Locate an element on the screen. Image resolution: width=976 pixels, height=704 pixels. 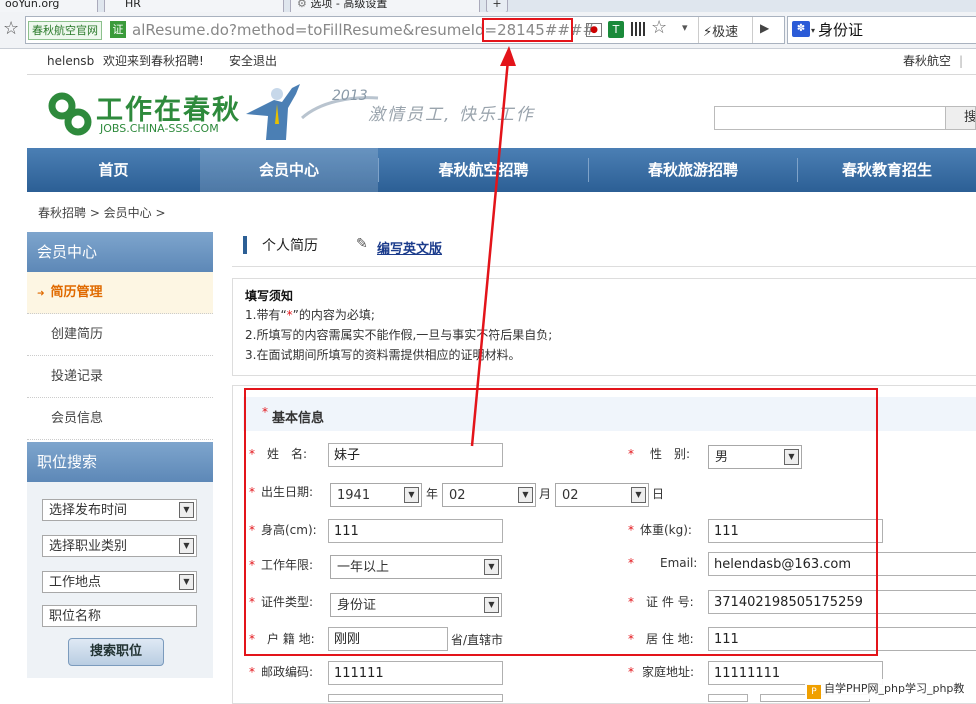
breadcrumb: 春秋招聘 > 会员中心 > is located at coordinates (102, 213).